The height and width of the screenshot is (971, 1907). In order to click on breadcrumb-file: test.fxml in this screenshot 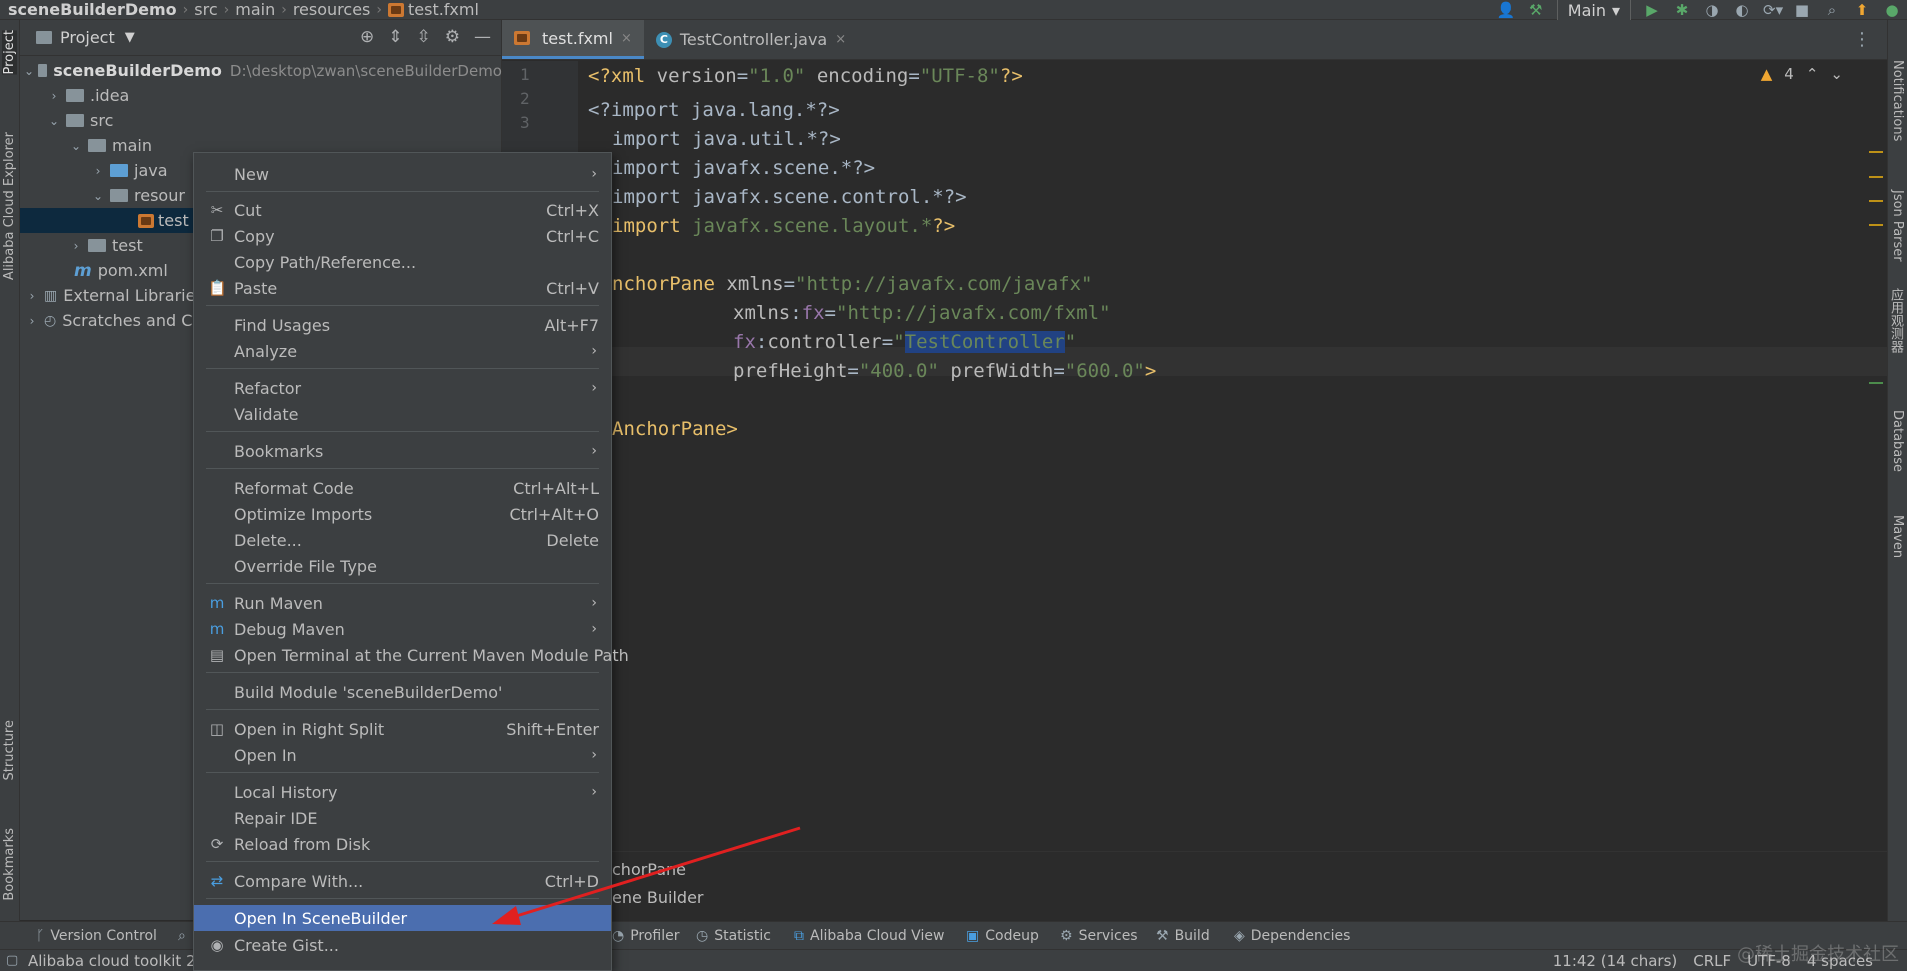, I will do `click(433, 9)`.